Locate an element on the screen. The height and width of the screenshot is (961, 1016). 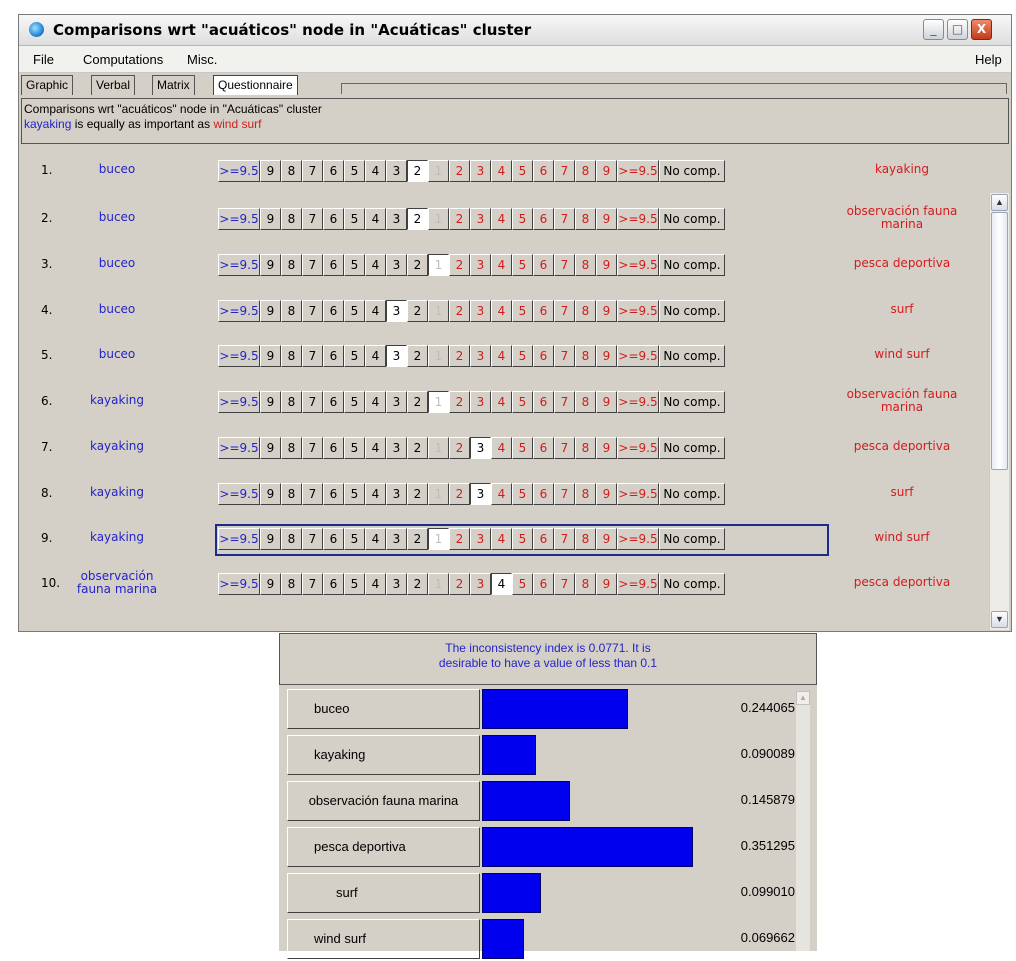
menu-file: File is located at coordinates (43, 59).